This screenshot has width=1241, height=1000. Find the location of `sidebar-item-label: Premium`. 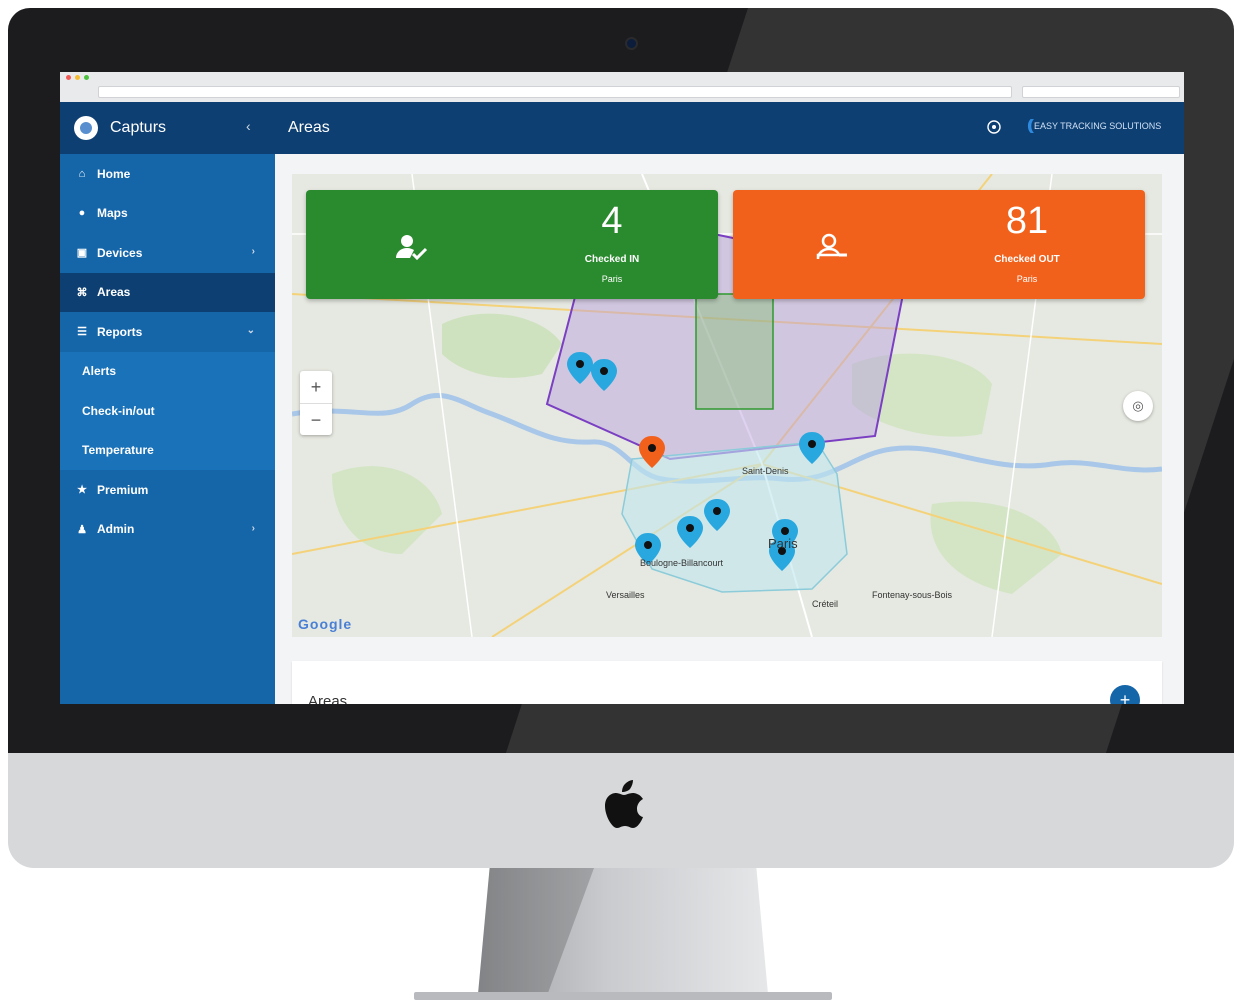

sidebar-item-label: Premium is located at coordinates (123, 489).